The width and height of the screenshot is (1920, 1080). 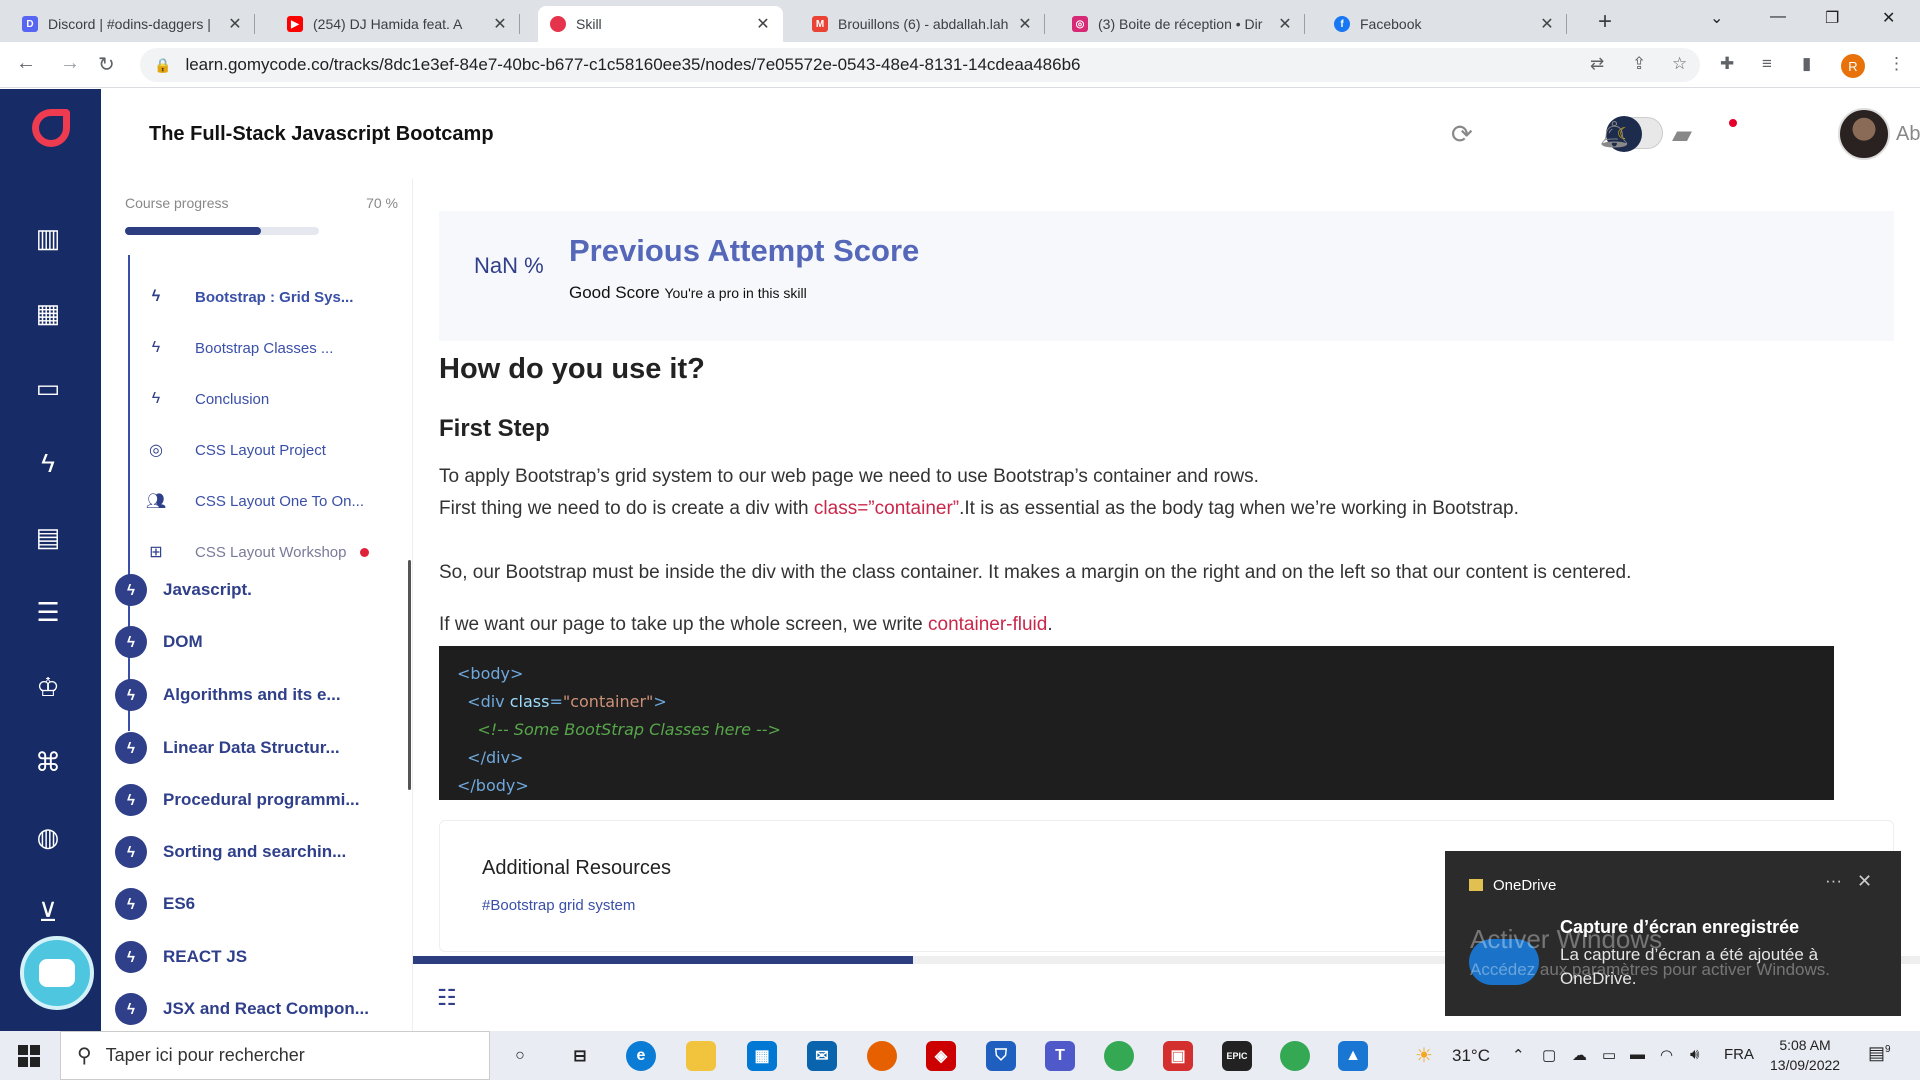 What do you see at coordinates (1237, 1056) in the screenshot?
I see `epic-games-icon: EPIC` at bounding box center [1237, 1056].